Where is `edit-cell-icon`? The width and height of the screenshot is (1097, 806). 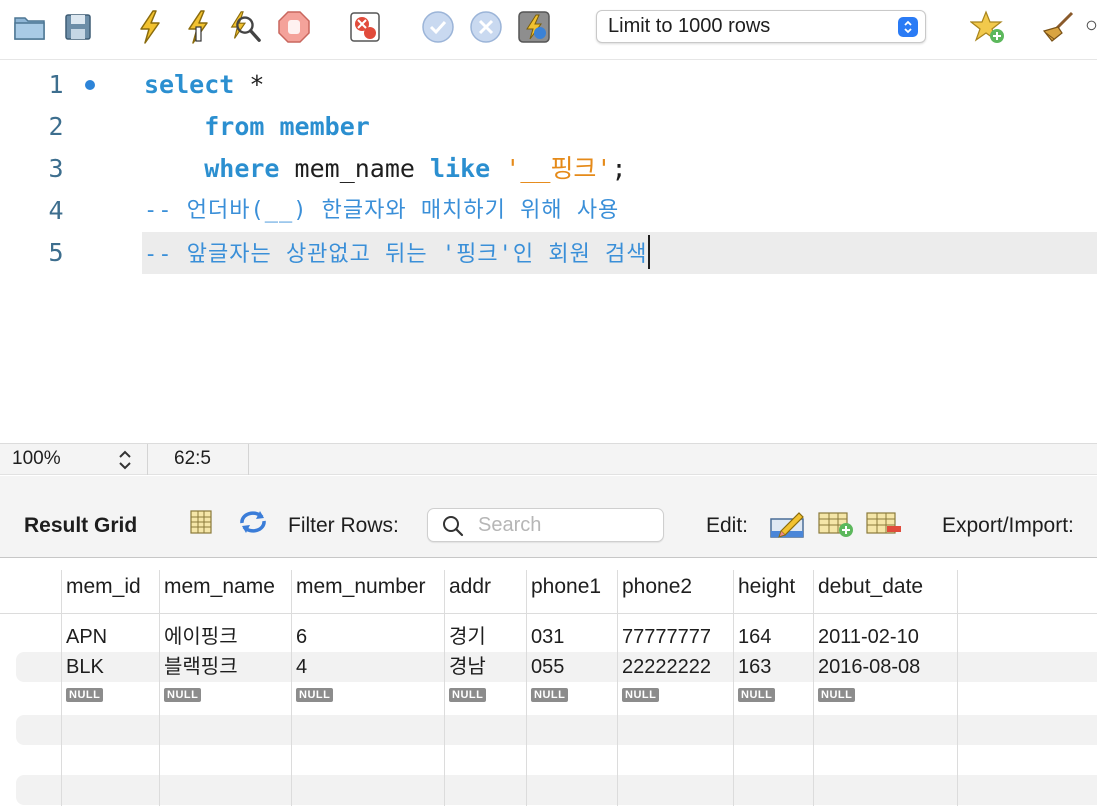
edit-cell-icon is located at coordinates (788, 526).